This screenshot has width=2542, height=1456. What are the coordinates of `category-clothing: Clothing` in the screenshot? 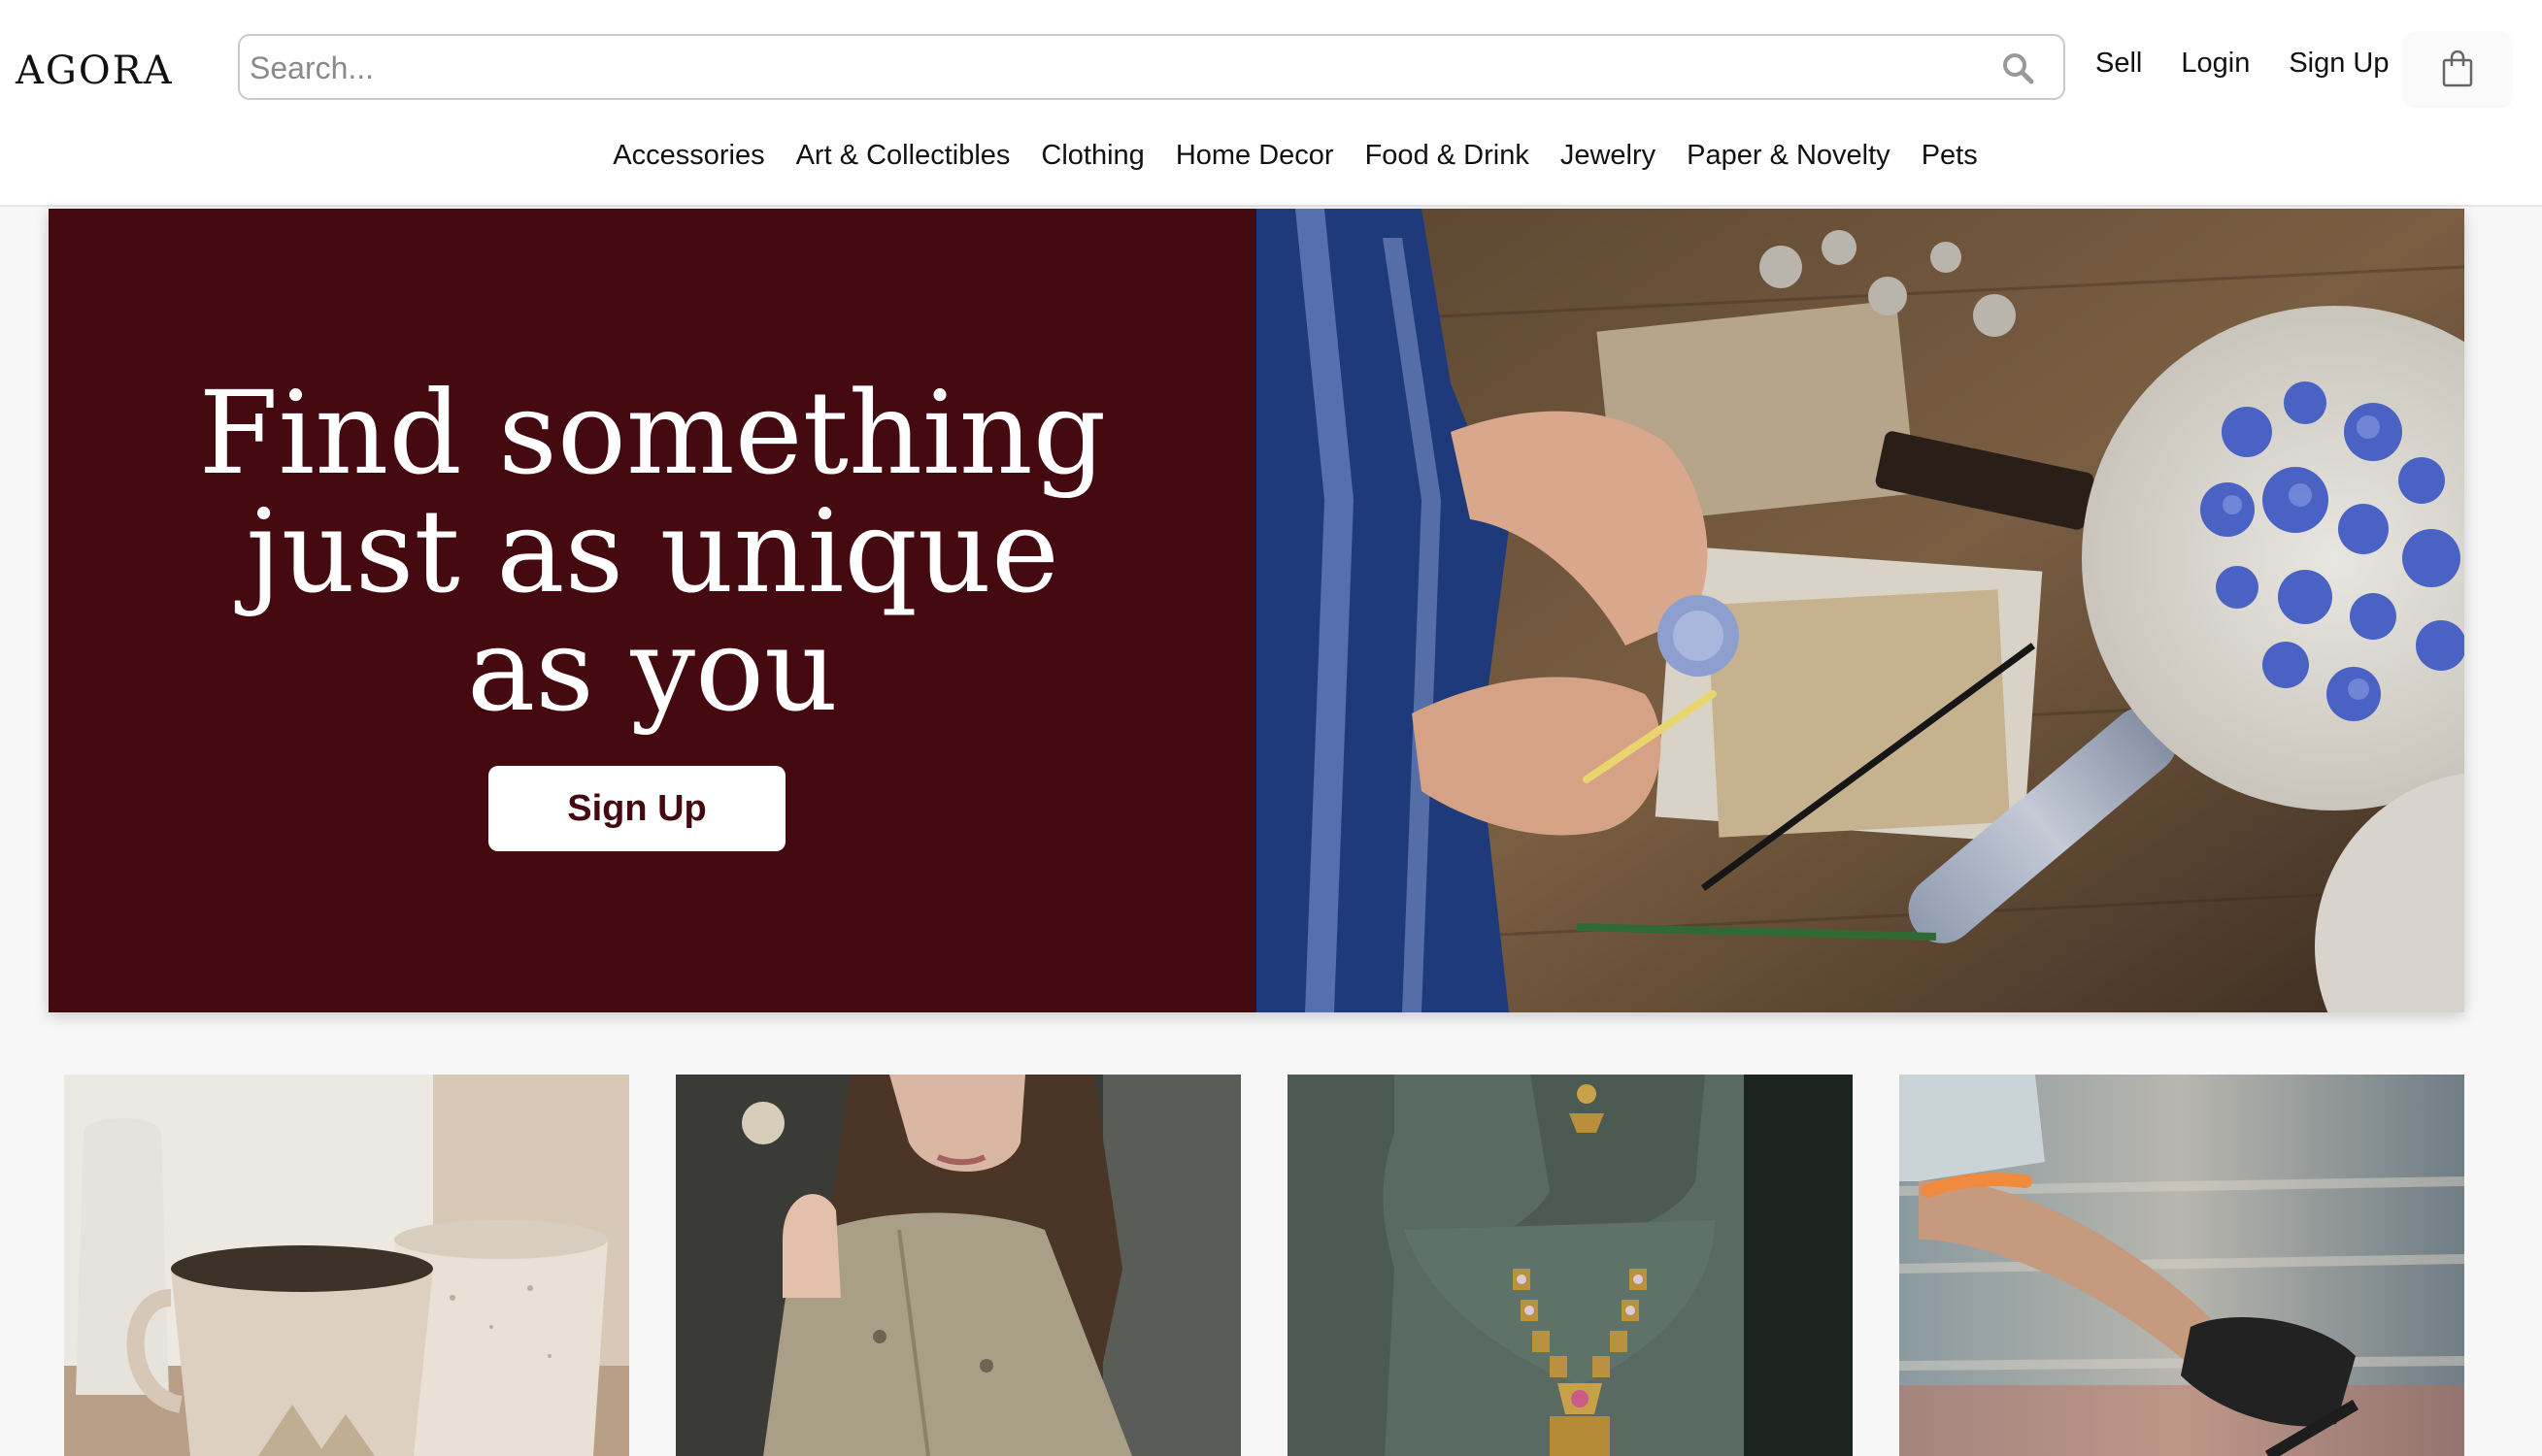 It's located at (1092, 156).